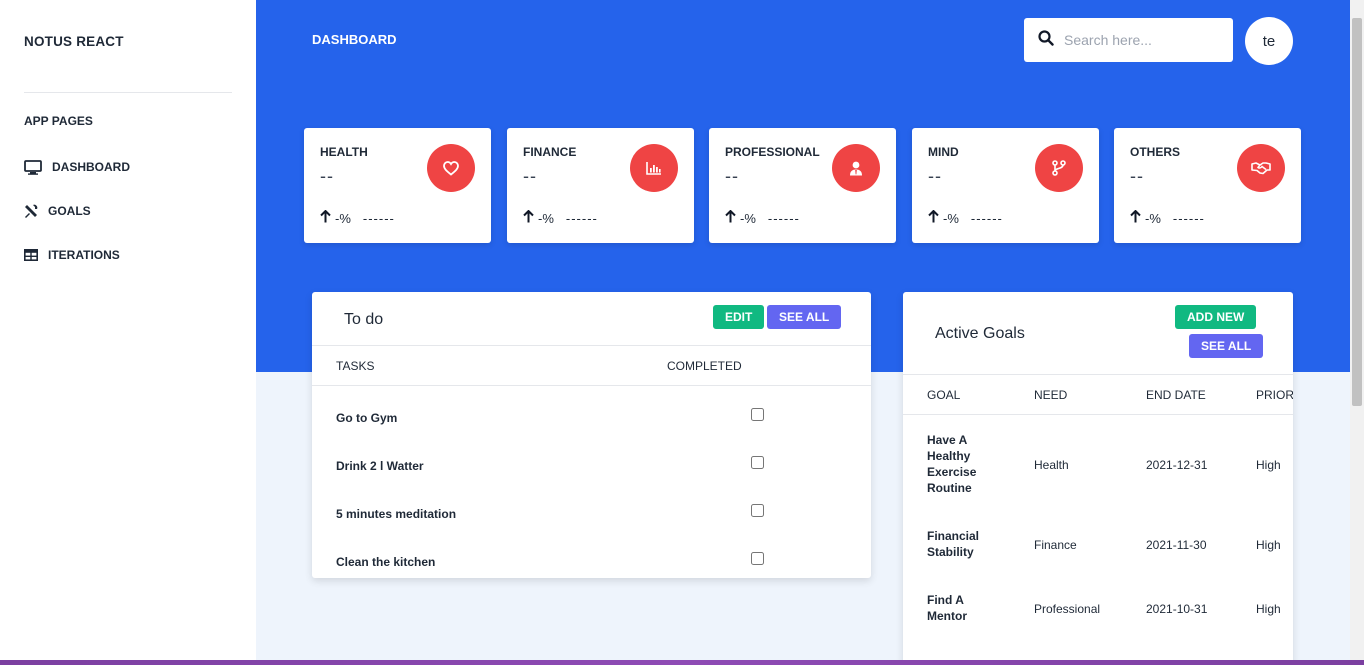 Image resolution: width=1364 pixels, height=665 pixels. What do you see at coordinates (58, 121) in the screenshot?
I see `sidebar-section-label: APP PAGES` at bounding box center [58, 121].